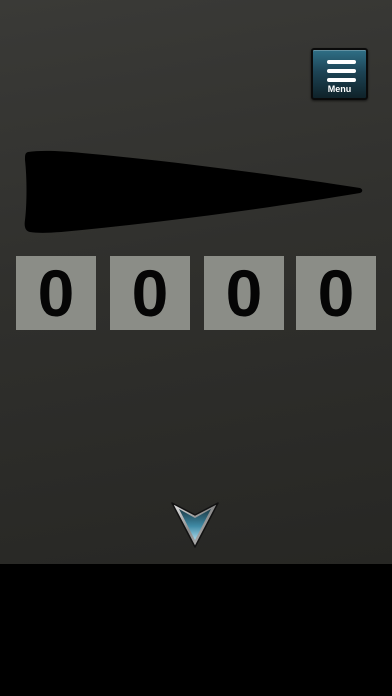 The height and width of the screenshot is (696, 392). Describe the element at coordinates (339, 89) in the screenshot. I see `menu-label: Menu` at that location.